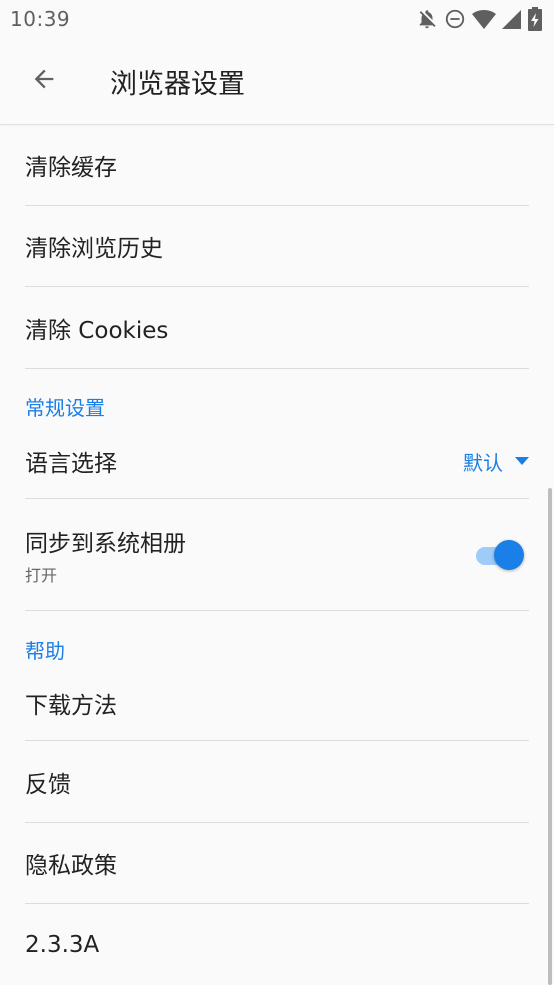 This screenshot has height=985, width=554. I want to click on clear-cookies-item: 清除 Cookies, so click(277, 328).